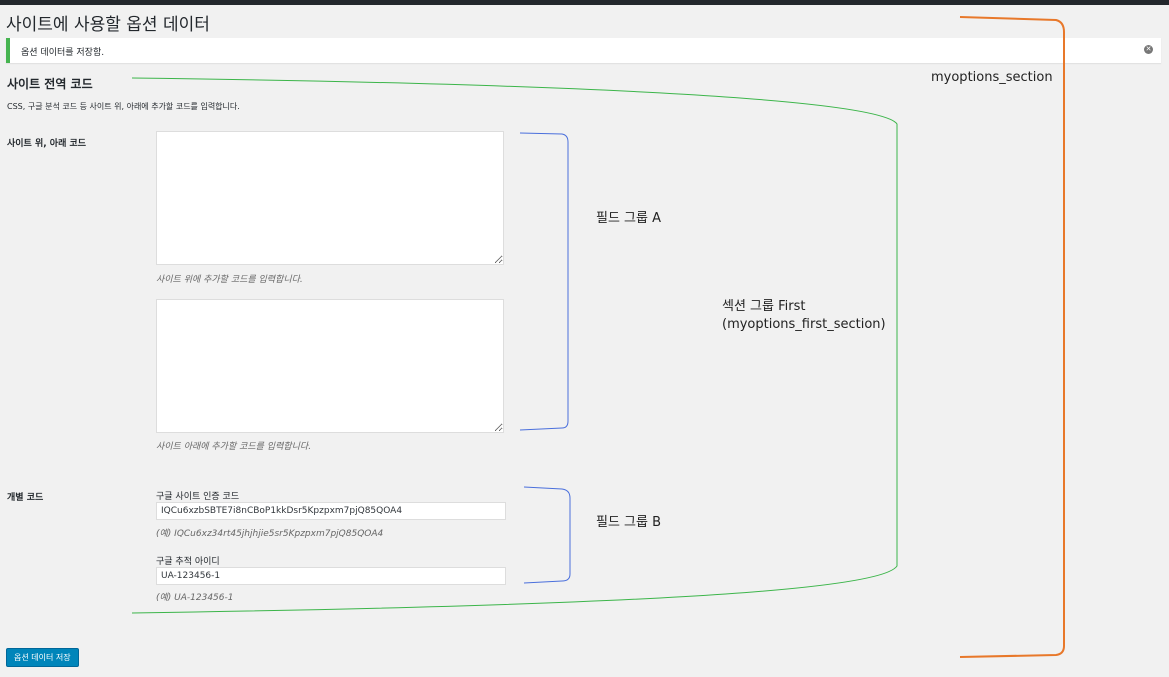 The height and width of the screenshot is (677, 1169). What do you see at coordinates (628, 218) in the screenshot?
I see `field-group-a-annotation: 필드 그룹 A` at bounding box center [628, 218].